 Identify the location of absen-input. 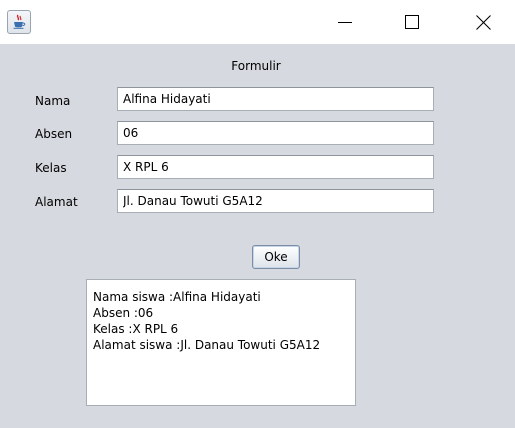
(275, 133).